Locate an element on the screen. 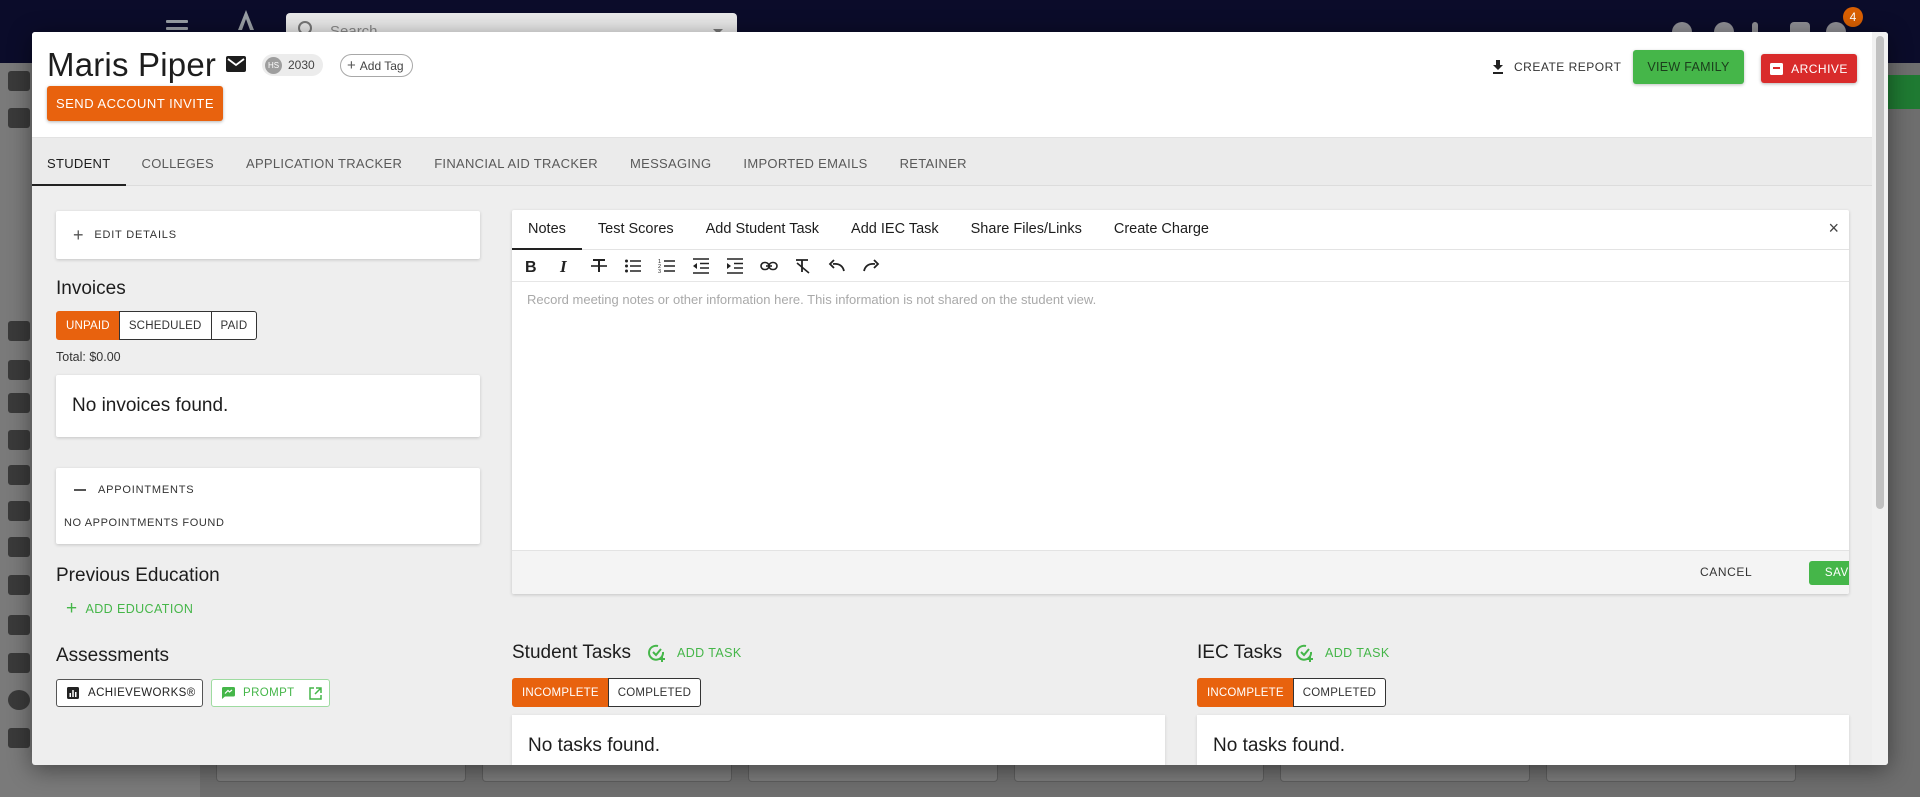  add-education-label: ADD EDUCATION is located at coordinates (139, 608).